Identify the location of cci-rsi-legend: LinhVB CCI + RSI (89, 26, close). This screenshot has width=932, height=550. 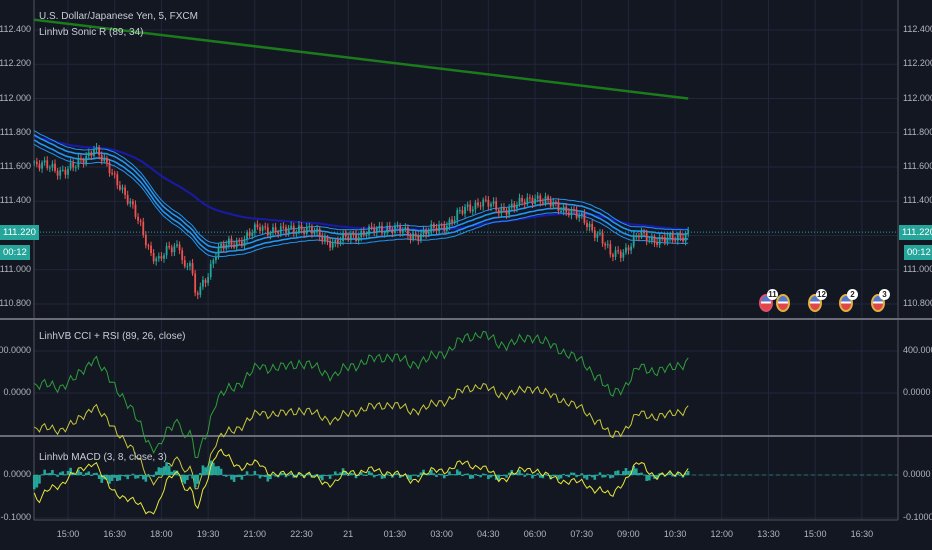
(112, 336).